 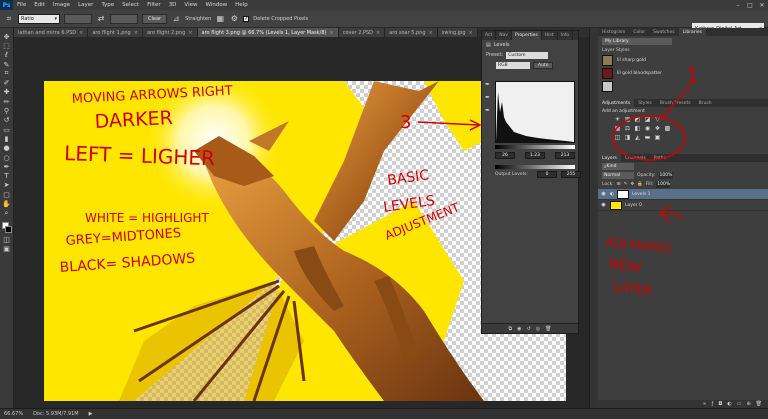 I want to click on brush-tool-icon: ✏, so click(x=7, y=101).